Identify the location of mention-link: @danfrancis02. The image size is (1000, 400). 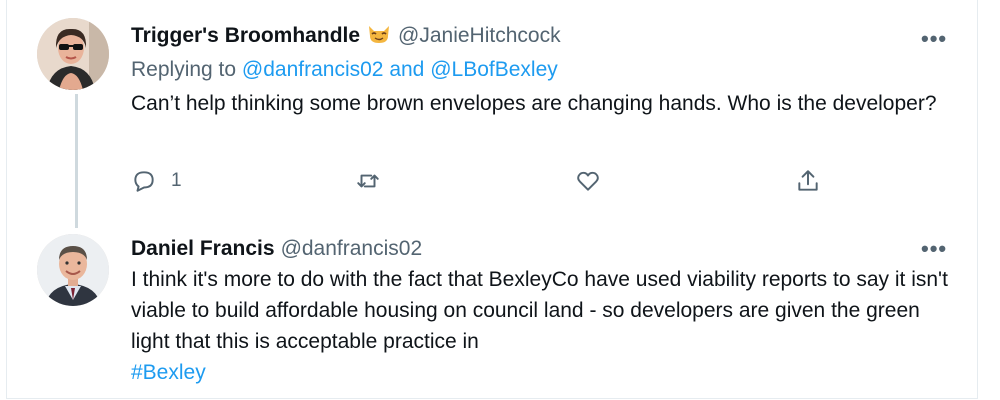
(313, 69).